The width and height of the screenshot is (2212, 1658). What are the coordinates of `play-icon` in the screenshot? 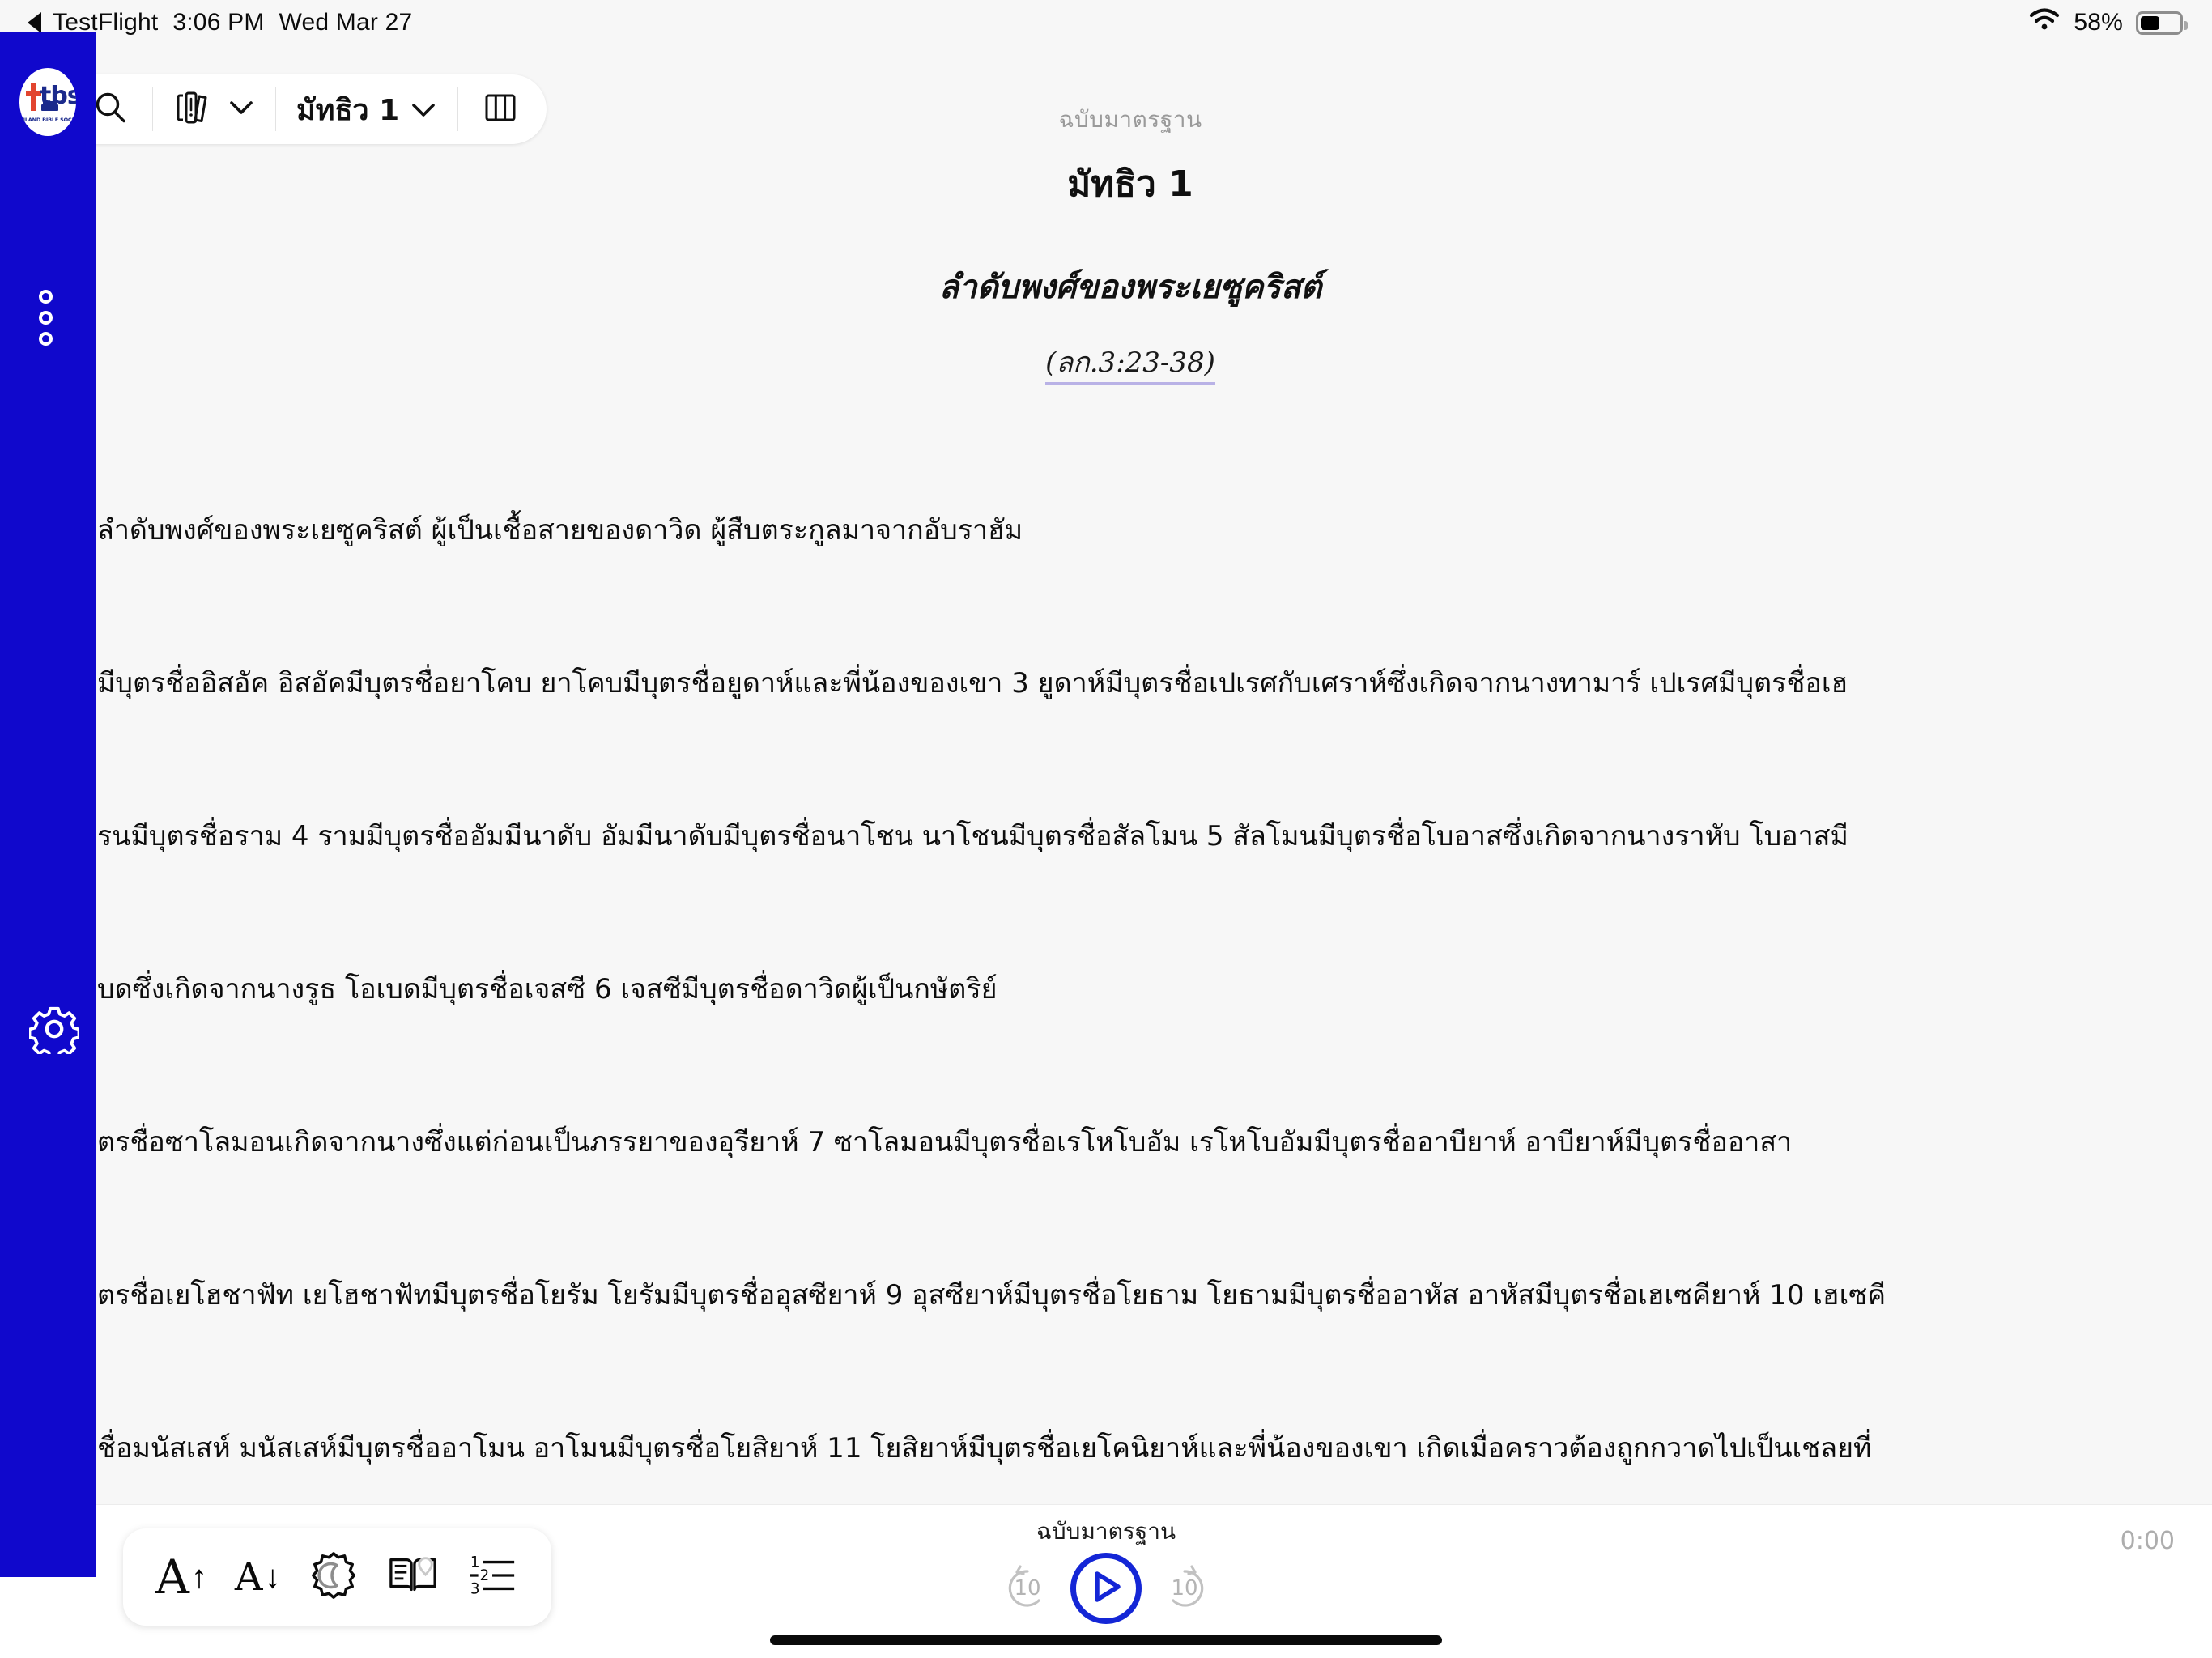 It's located at (1106, 1588).